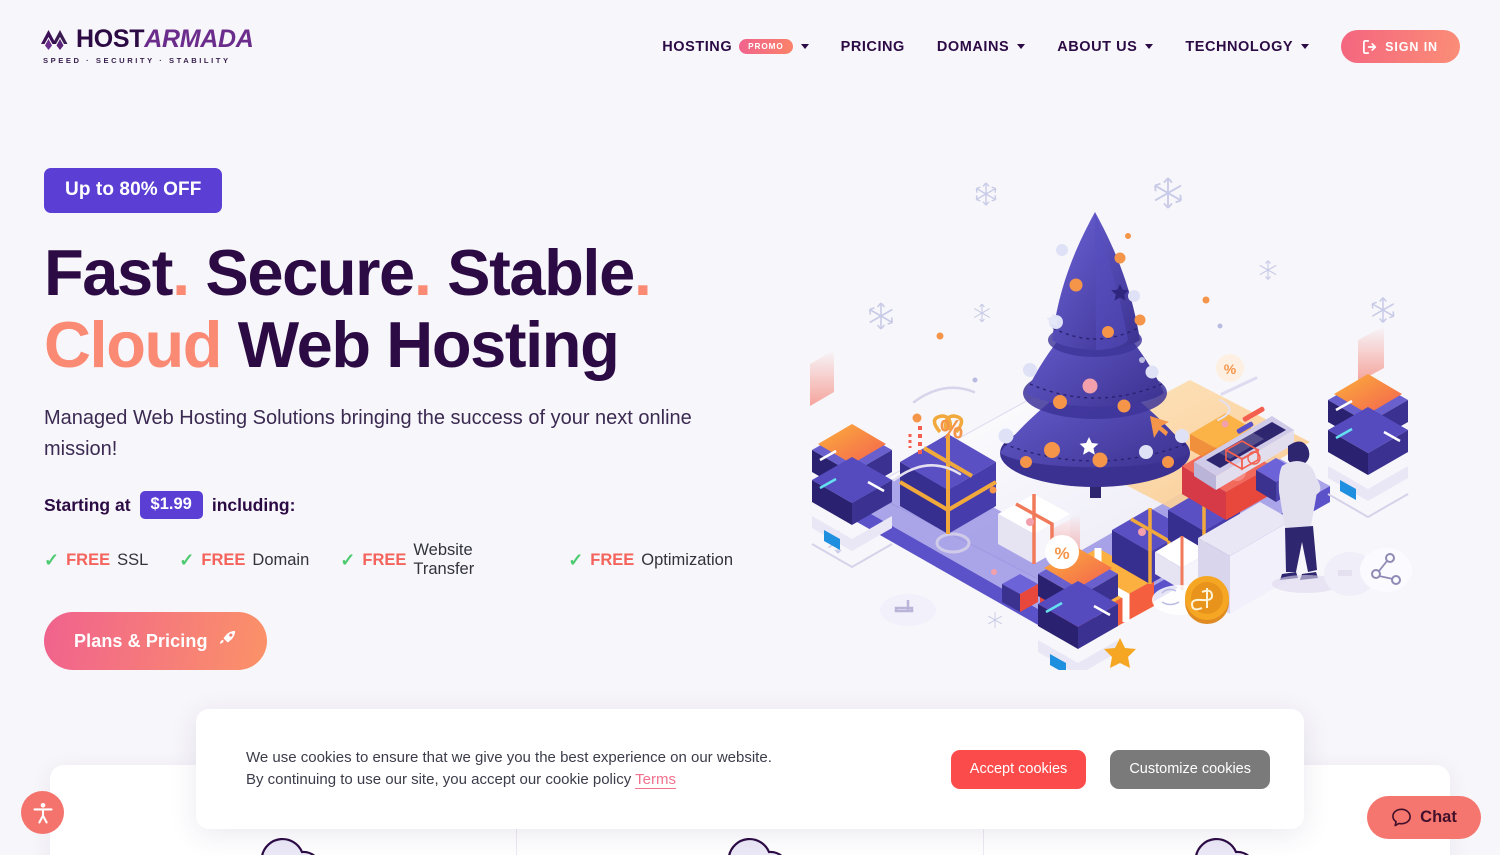 The height and width of the screenshot is (855, 1500). I want to click on plans-and-pricing-button: Plans & Pricing, so click(155, 641).